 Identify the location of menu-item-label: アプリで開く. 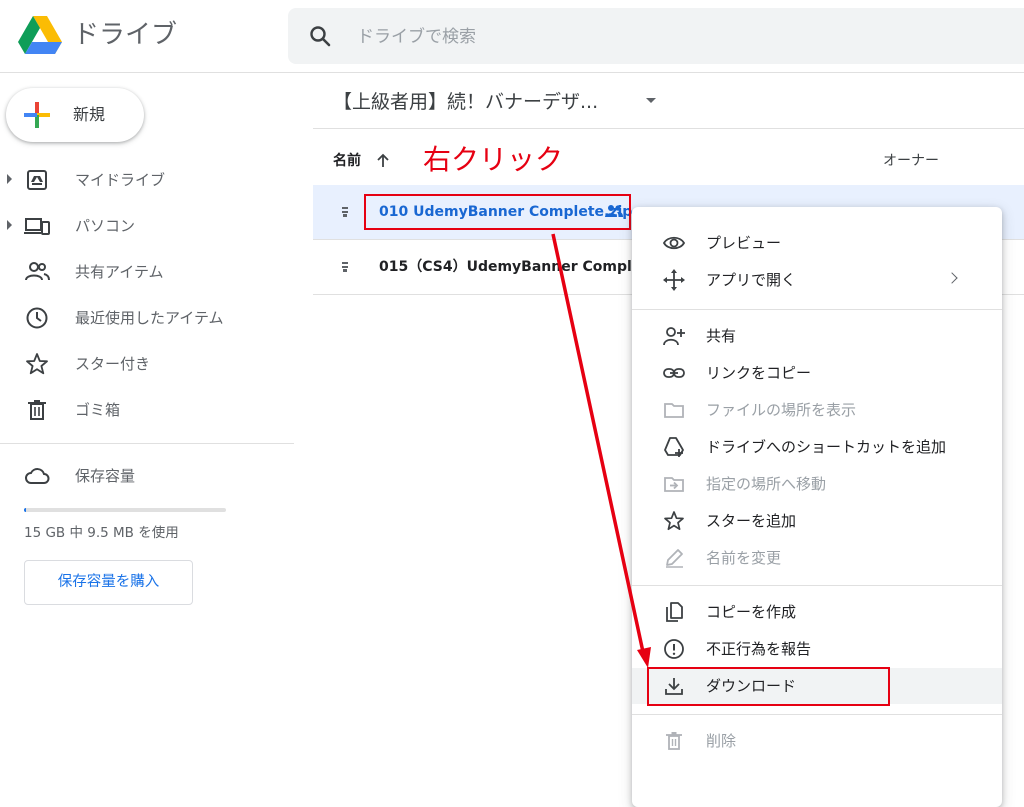
(751, 280).